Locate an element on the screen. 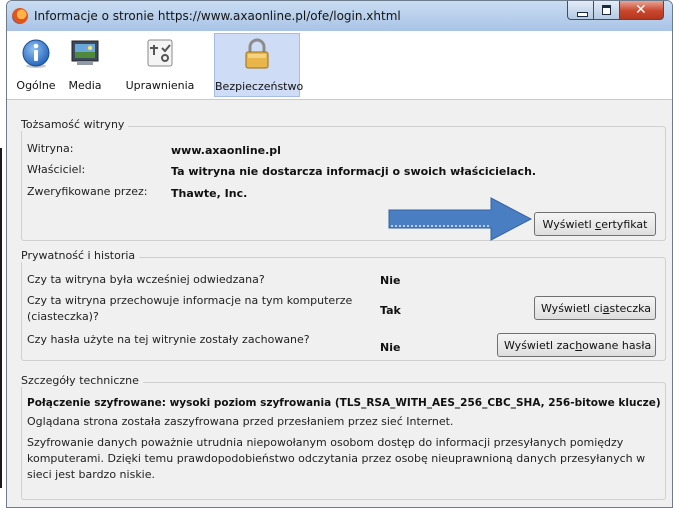 The image size is (673, 508). verified-by-value: Thawte, Inc. is located at coordinates (209, 193).